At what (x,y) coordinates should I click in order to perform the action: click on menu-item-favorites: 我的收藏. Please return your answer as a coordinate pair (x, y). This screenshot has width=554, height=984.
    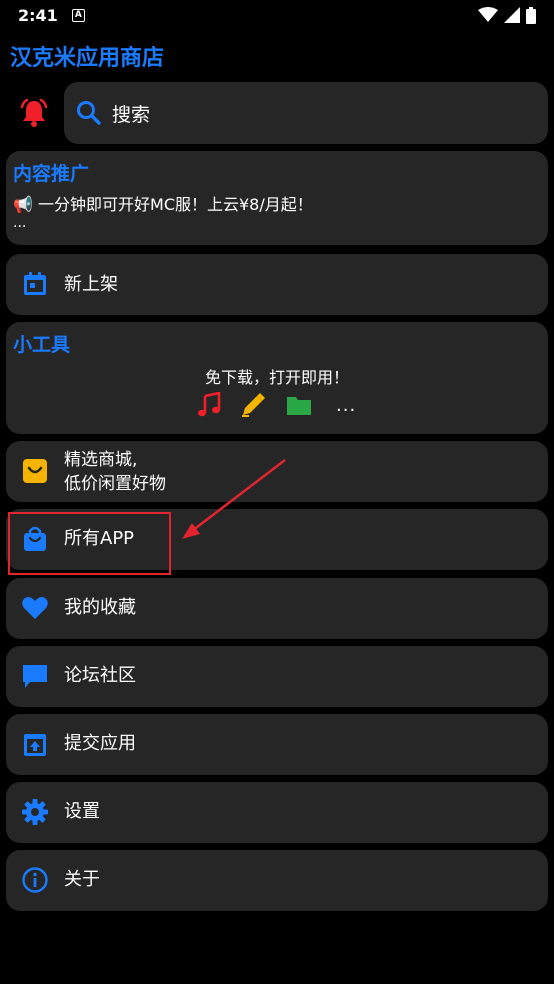
    Looking at the image, I should click on (277, 608).